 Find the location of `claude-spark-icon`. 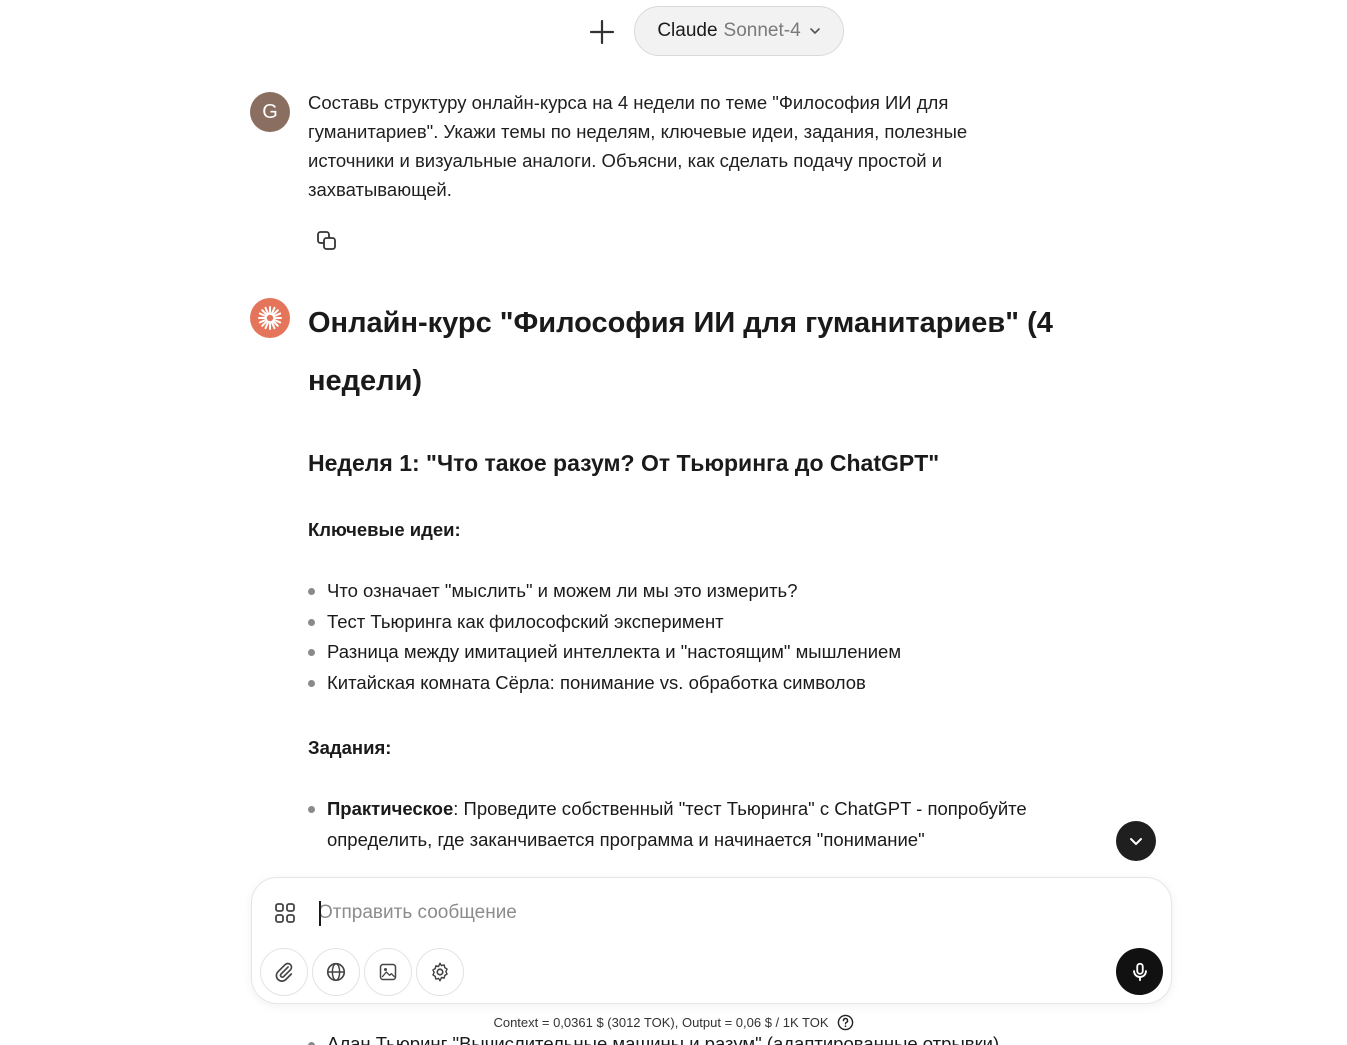

claude-spark-icon is located at coordinates (270, 318).